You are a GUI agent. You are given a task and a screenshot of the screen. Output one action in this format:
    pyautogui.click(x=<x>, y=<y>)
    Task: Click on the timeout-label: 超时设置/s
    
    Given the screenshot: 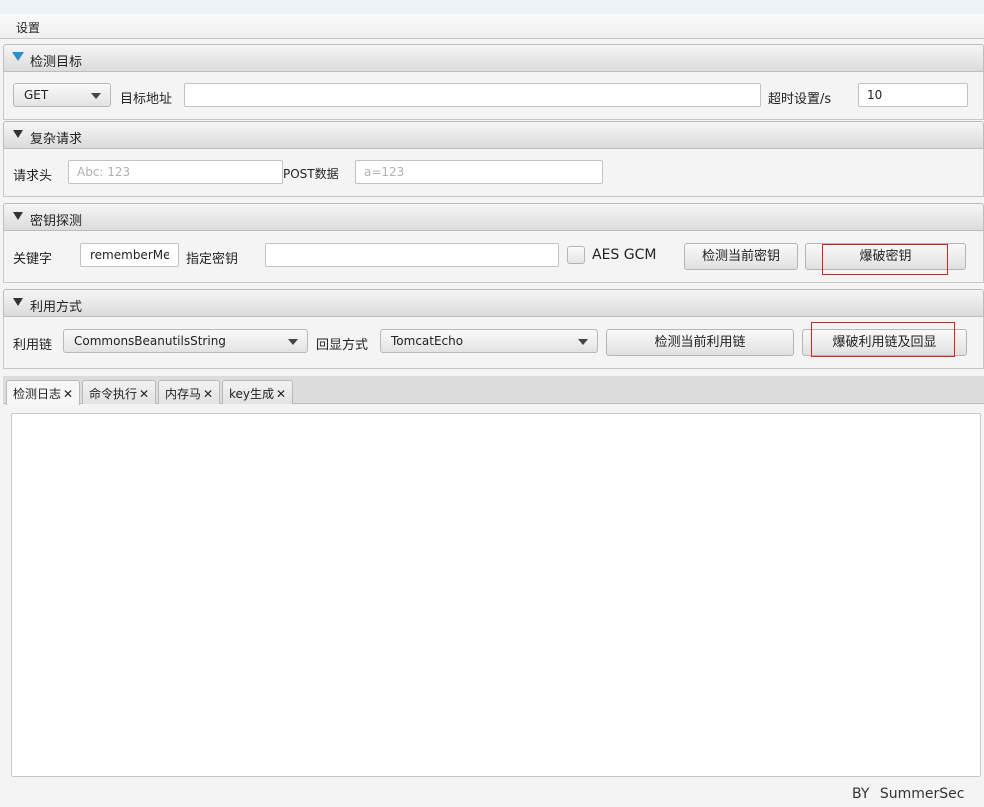 What is the action you would take?
    pyautogui.click(x=800, y=99)
    